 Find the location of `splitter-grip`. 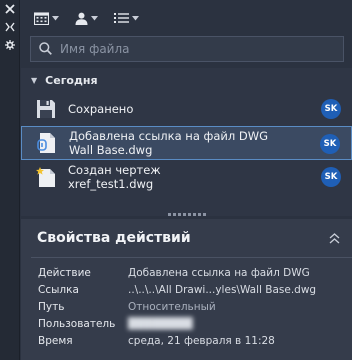

splitter-grip is located at coordinates (186, 214).